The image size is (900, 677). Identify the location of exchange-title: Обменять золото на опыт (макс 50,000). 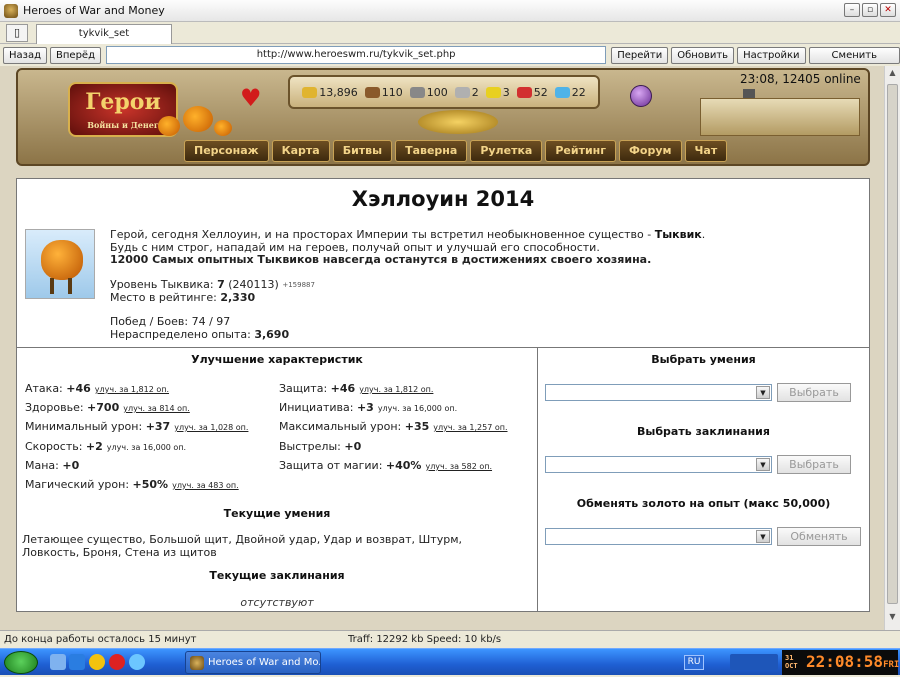
(703, 503).